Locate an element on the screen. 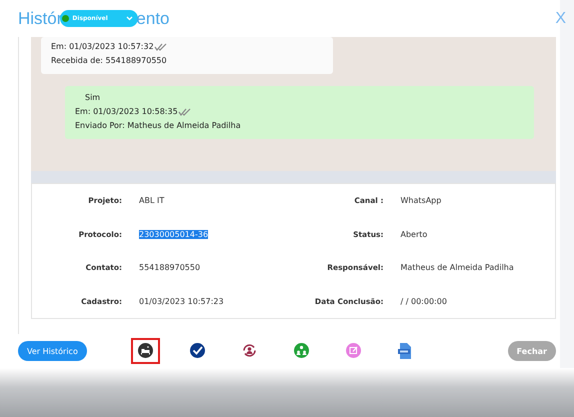 The image size is (574, 417). field-value: 23030005014-36 is located at coordinates (173, 234).